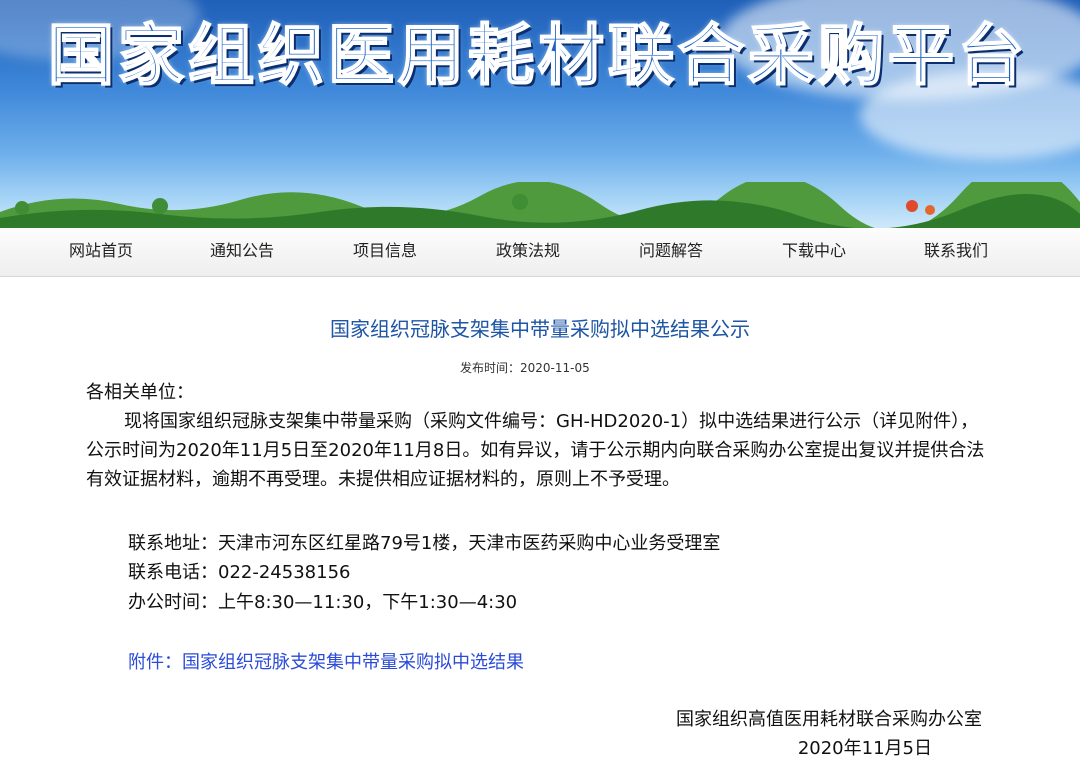 The height and width of the screenshot is (768, 1080). Describe the element at coordinates (537, 55) in the screenshot. I see `banner-title: 国家组织医用耗材联合采购平台` at that location.